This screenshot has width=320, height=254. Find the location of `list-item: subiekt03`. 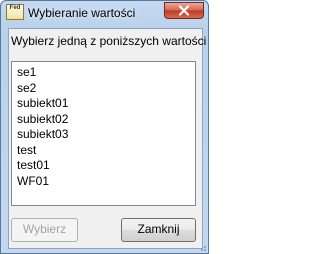

list-item: subiekt03 is located at coordinates (106, 135).